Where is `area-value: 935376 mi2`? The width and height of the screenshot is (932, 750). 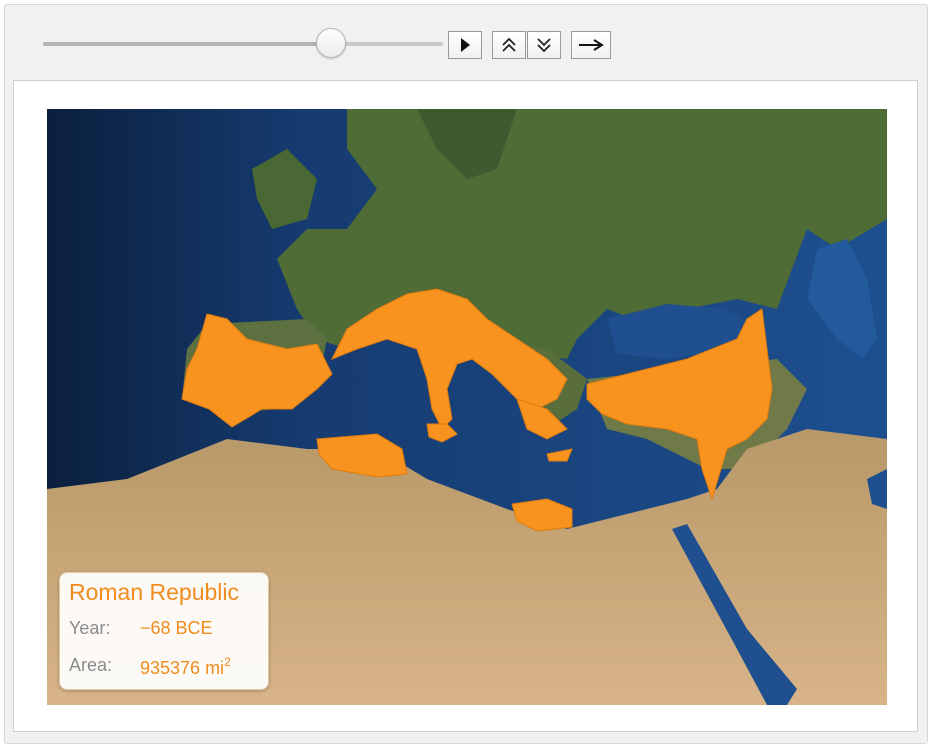
area-value: 935376 mi2 is located at coordinates (185, 667).